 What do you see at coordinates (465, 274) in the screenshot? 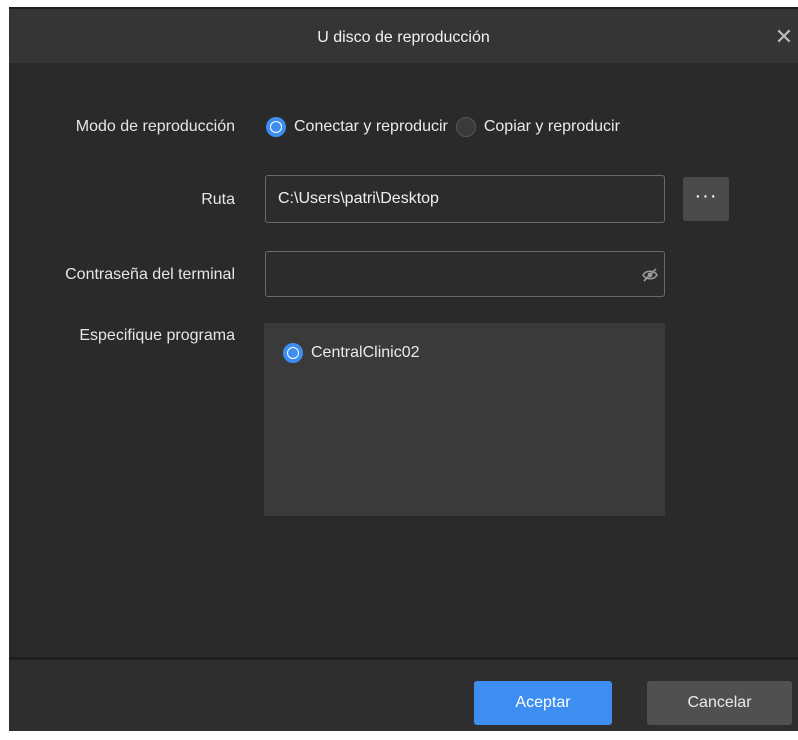
I see `terminal-password-input` at bounding box center [465, 274].